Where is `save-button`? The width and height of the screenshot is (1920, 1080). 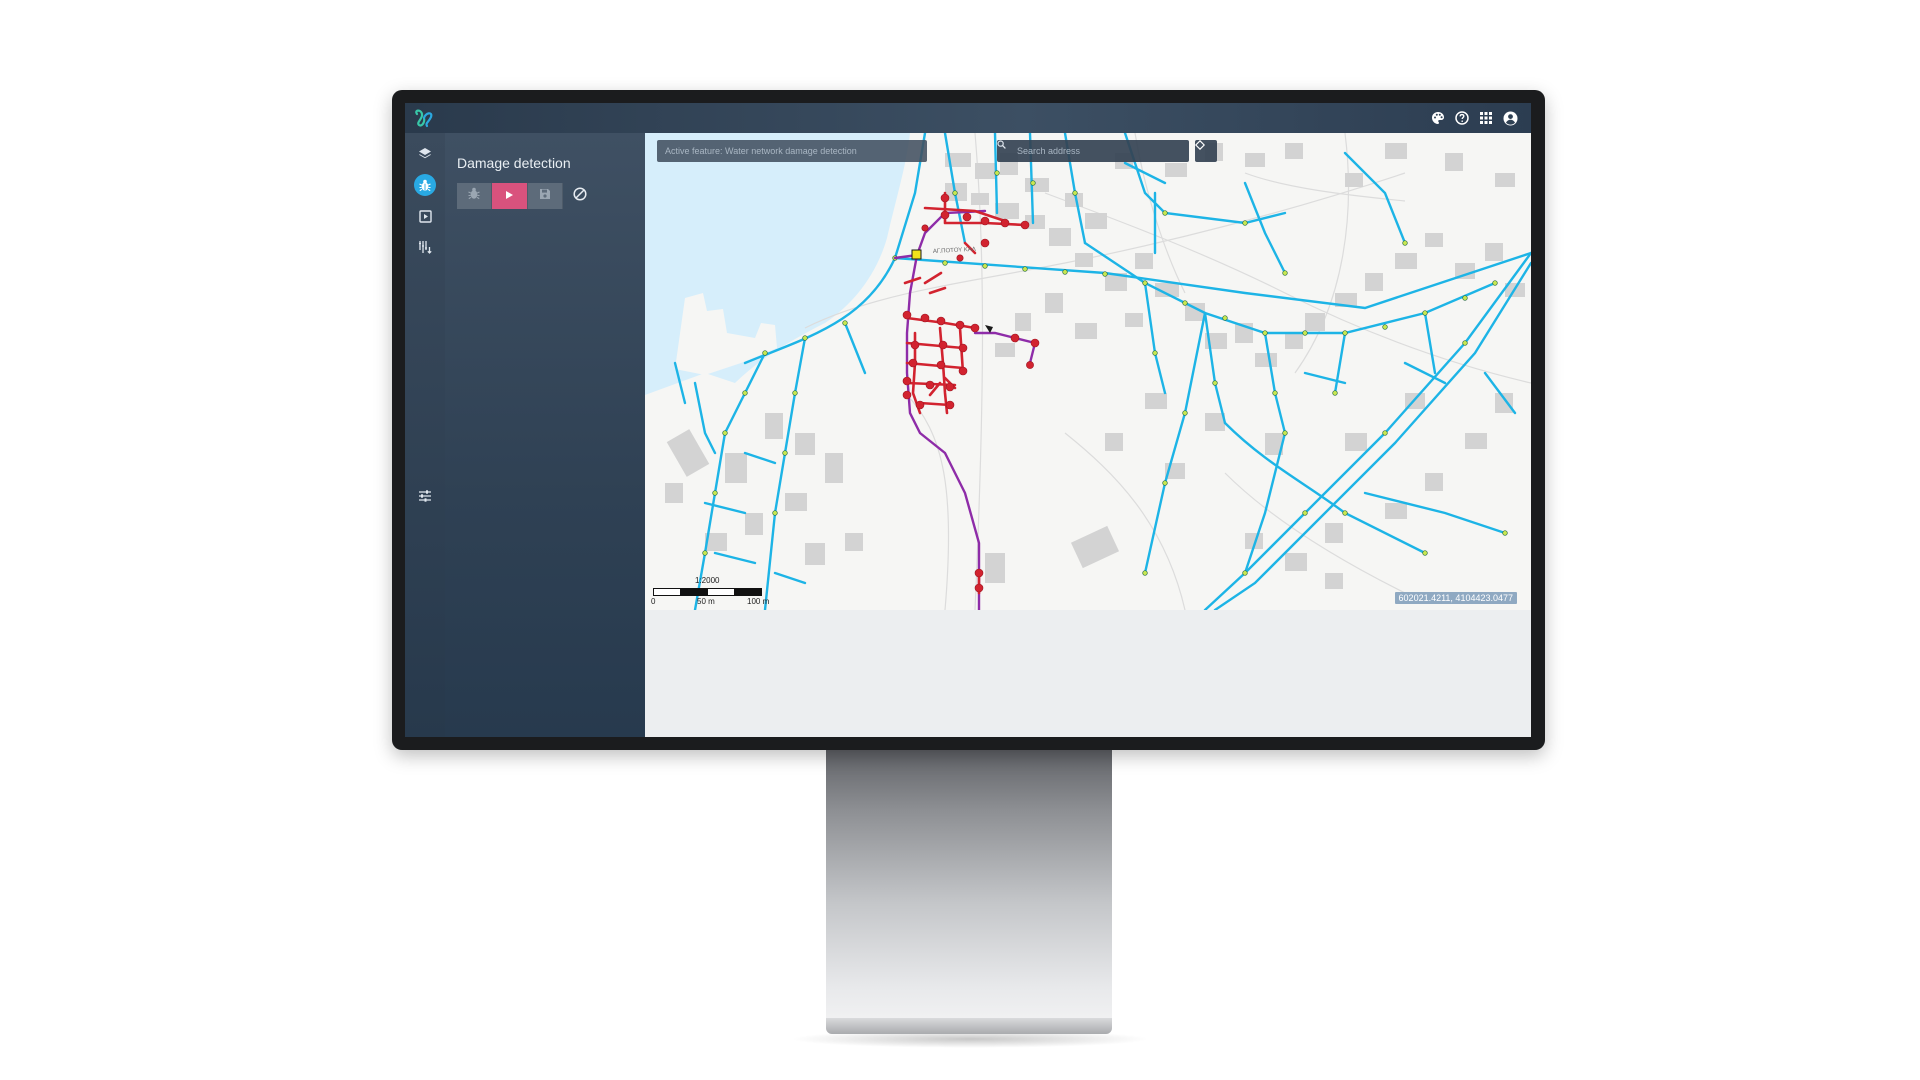 save-button is located at coordinates (545, 196).